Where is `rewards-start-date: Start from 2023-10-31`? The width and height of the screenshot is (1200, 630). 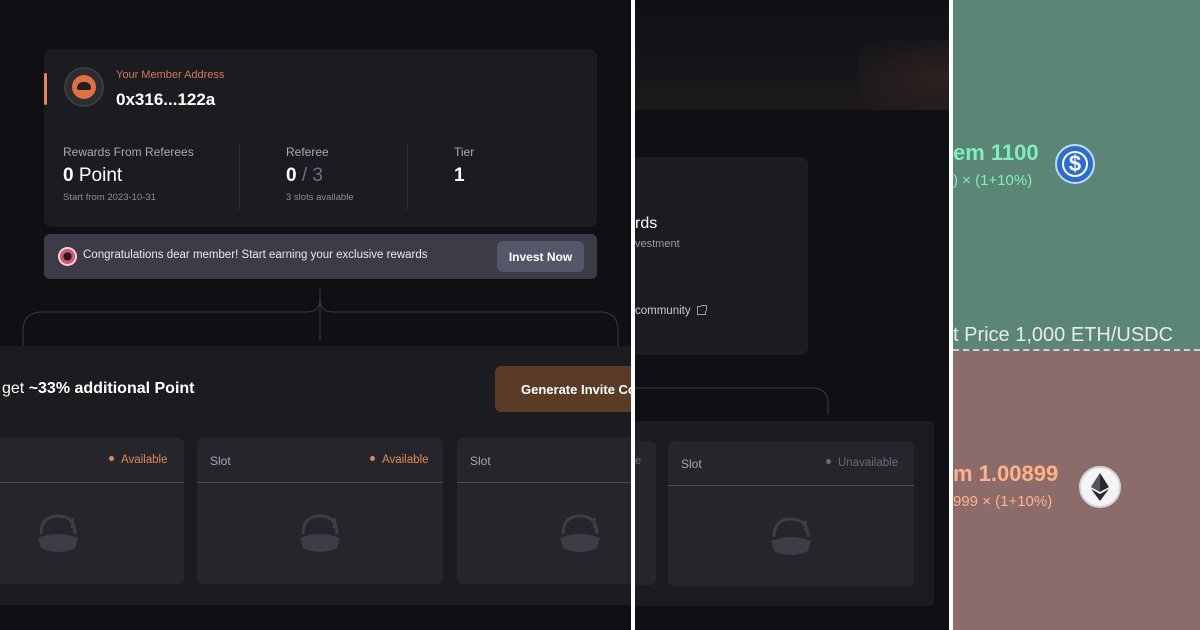
rewards-start-date: Start from 2023-10-31 is located at coordinates (109, 197).